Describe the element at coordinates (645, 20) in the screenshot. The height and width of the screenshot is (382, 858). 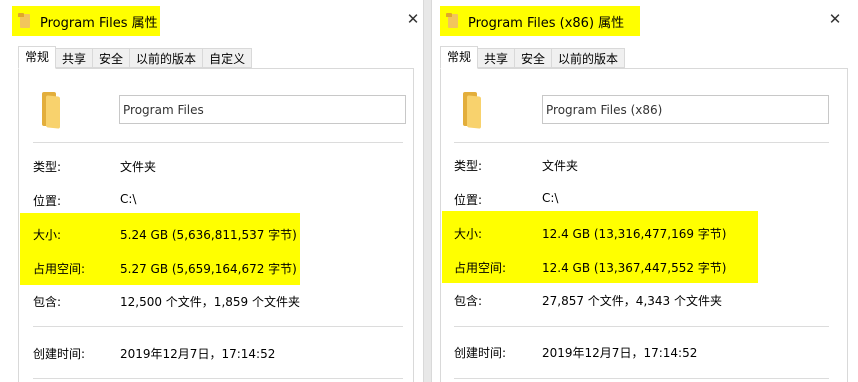
I see `title-bar: Program Files (x86) 属性 ✕` at that location.